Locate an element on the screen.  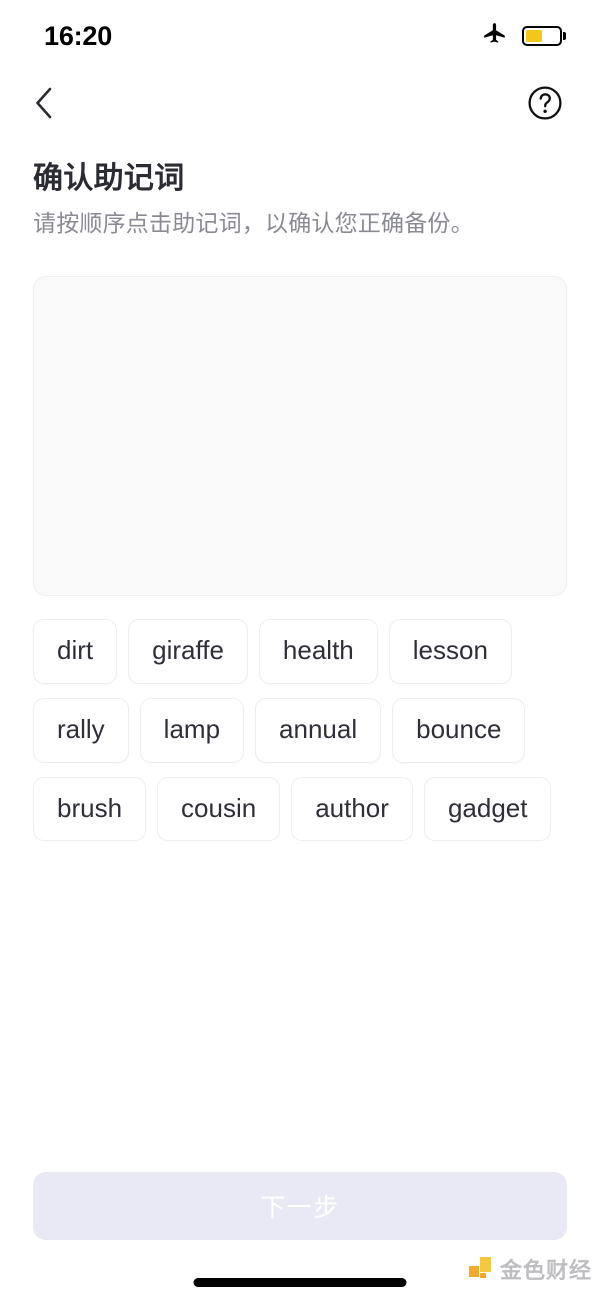
word-chip: lamp is located at coordinates (192, 730).